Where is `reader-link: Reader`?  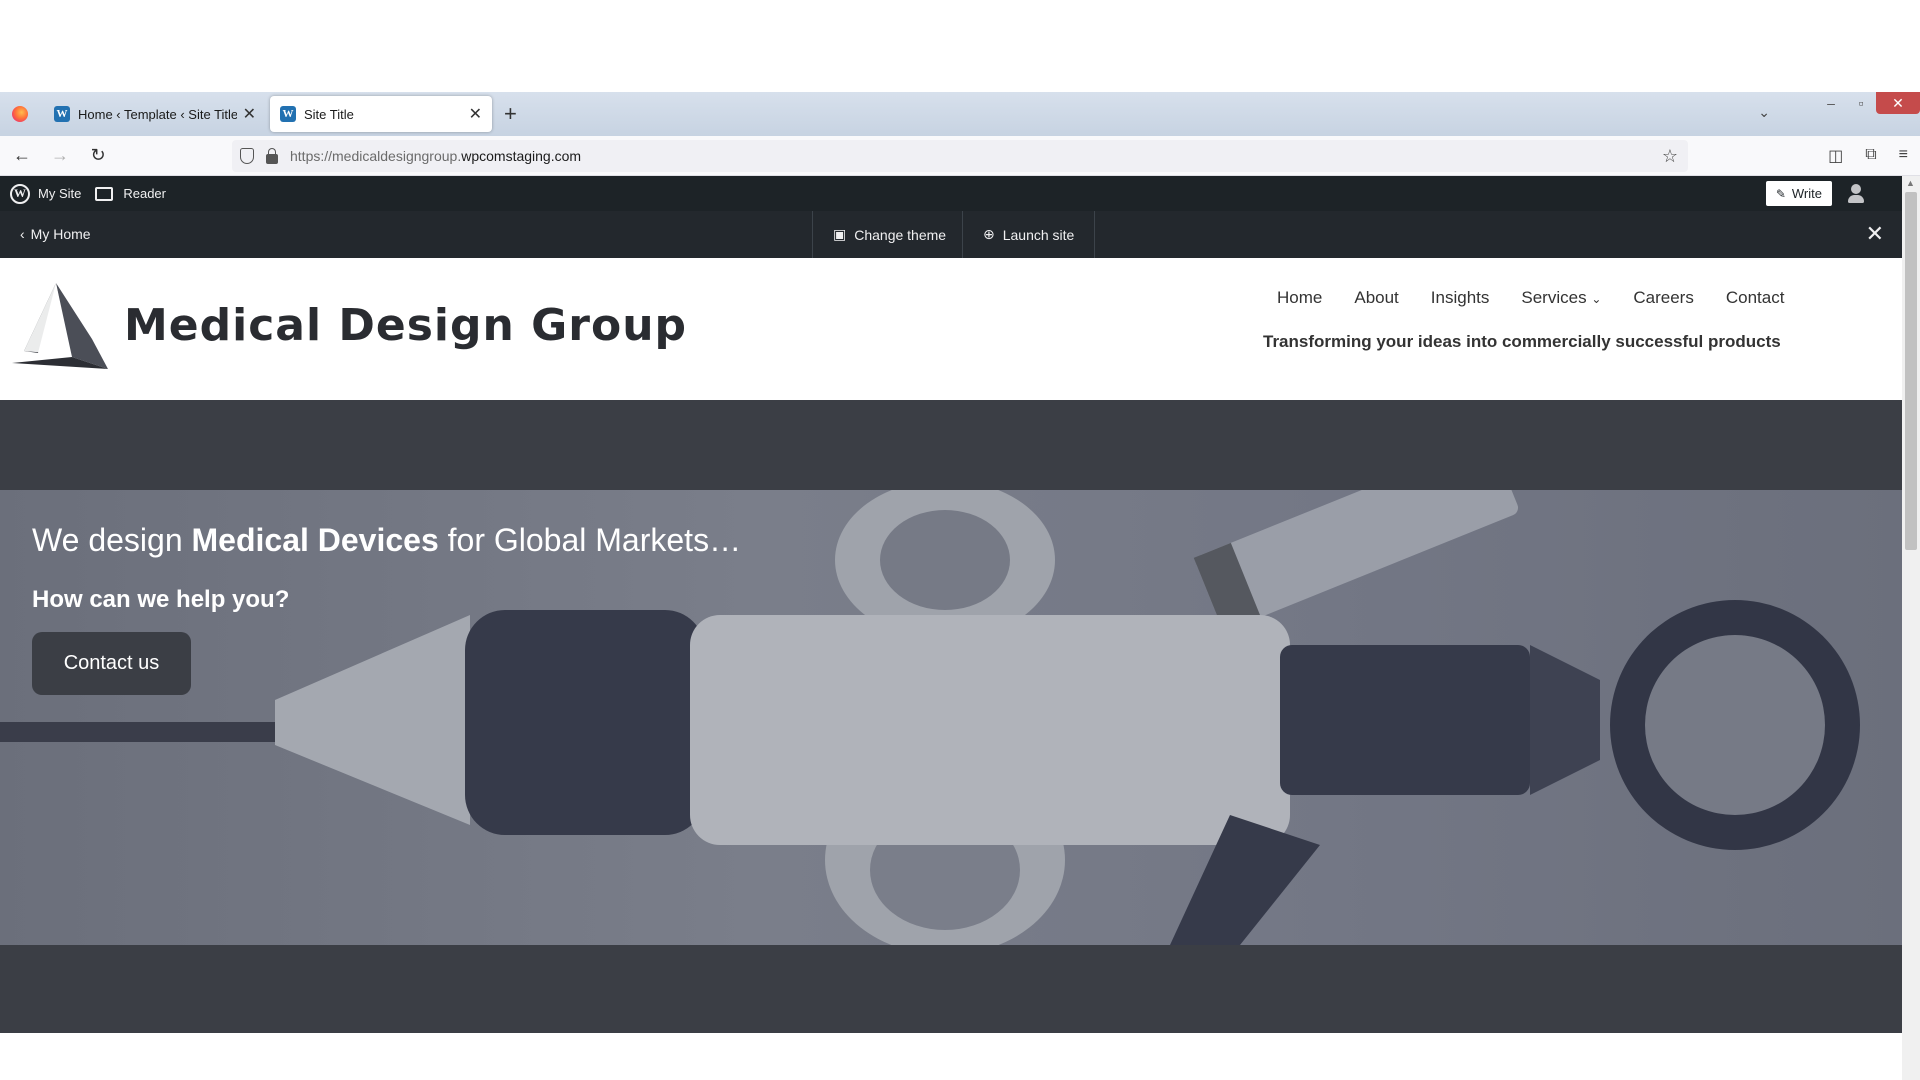 reader-link: Reader is located at coordinates (144, 193).